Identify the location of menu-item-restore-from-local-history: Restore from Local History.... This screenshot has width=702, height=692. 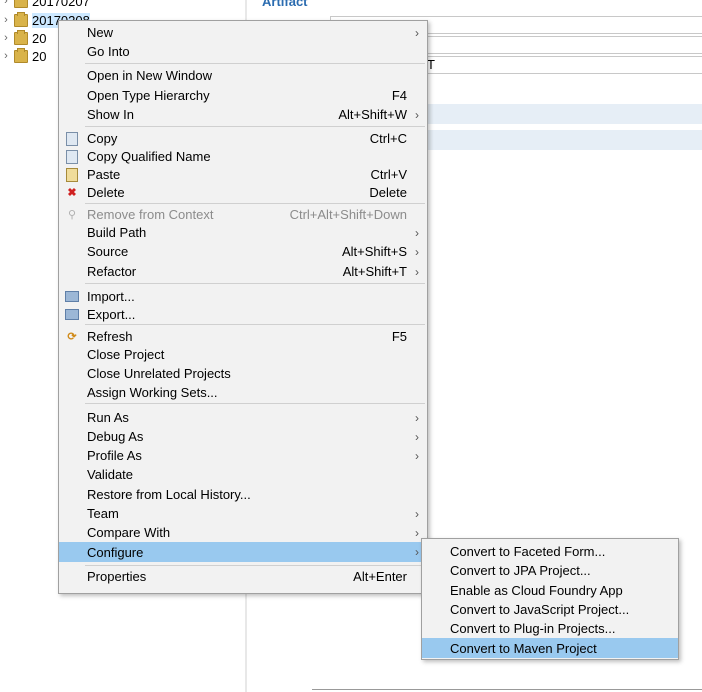
(243, 494).